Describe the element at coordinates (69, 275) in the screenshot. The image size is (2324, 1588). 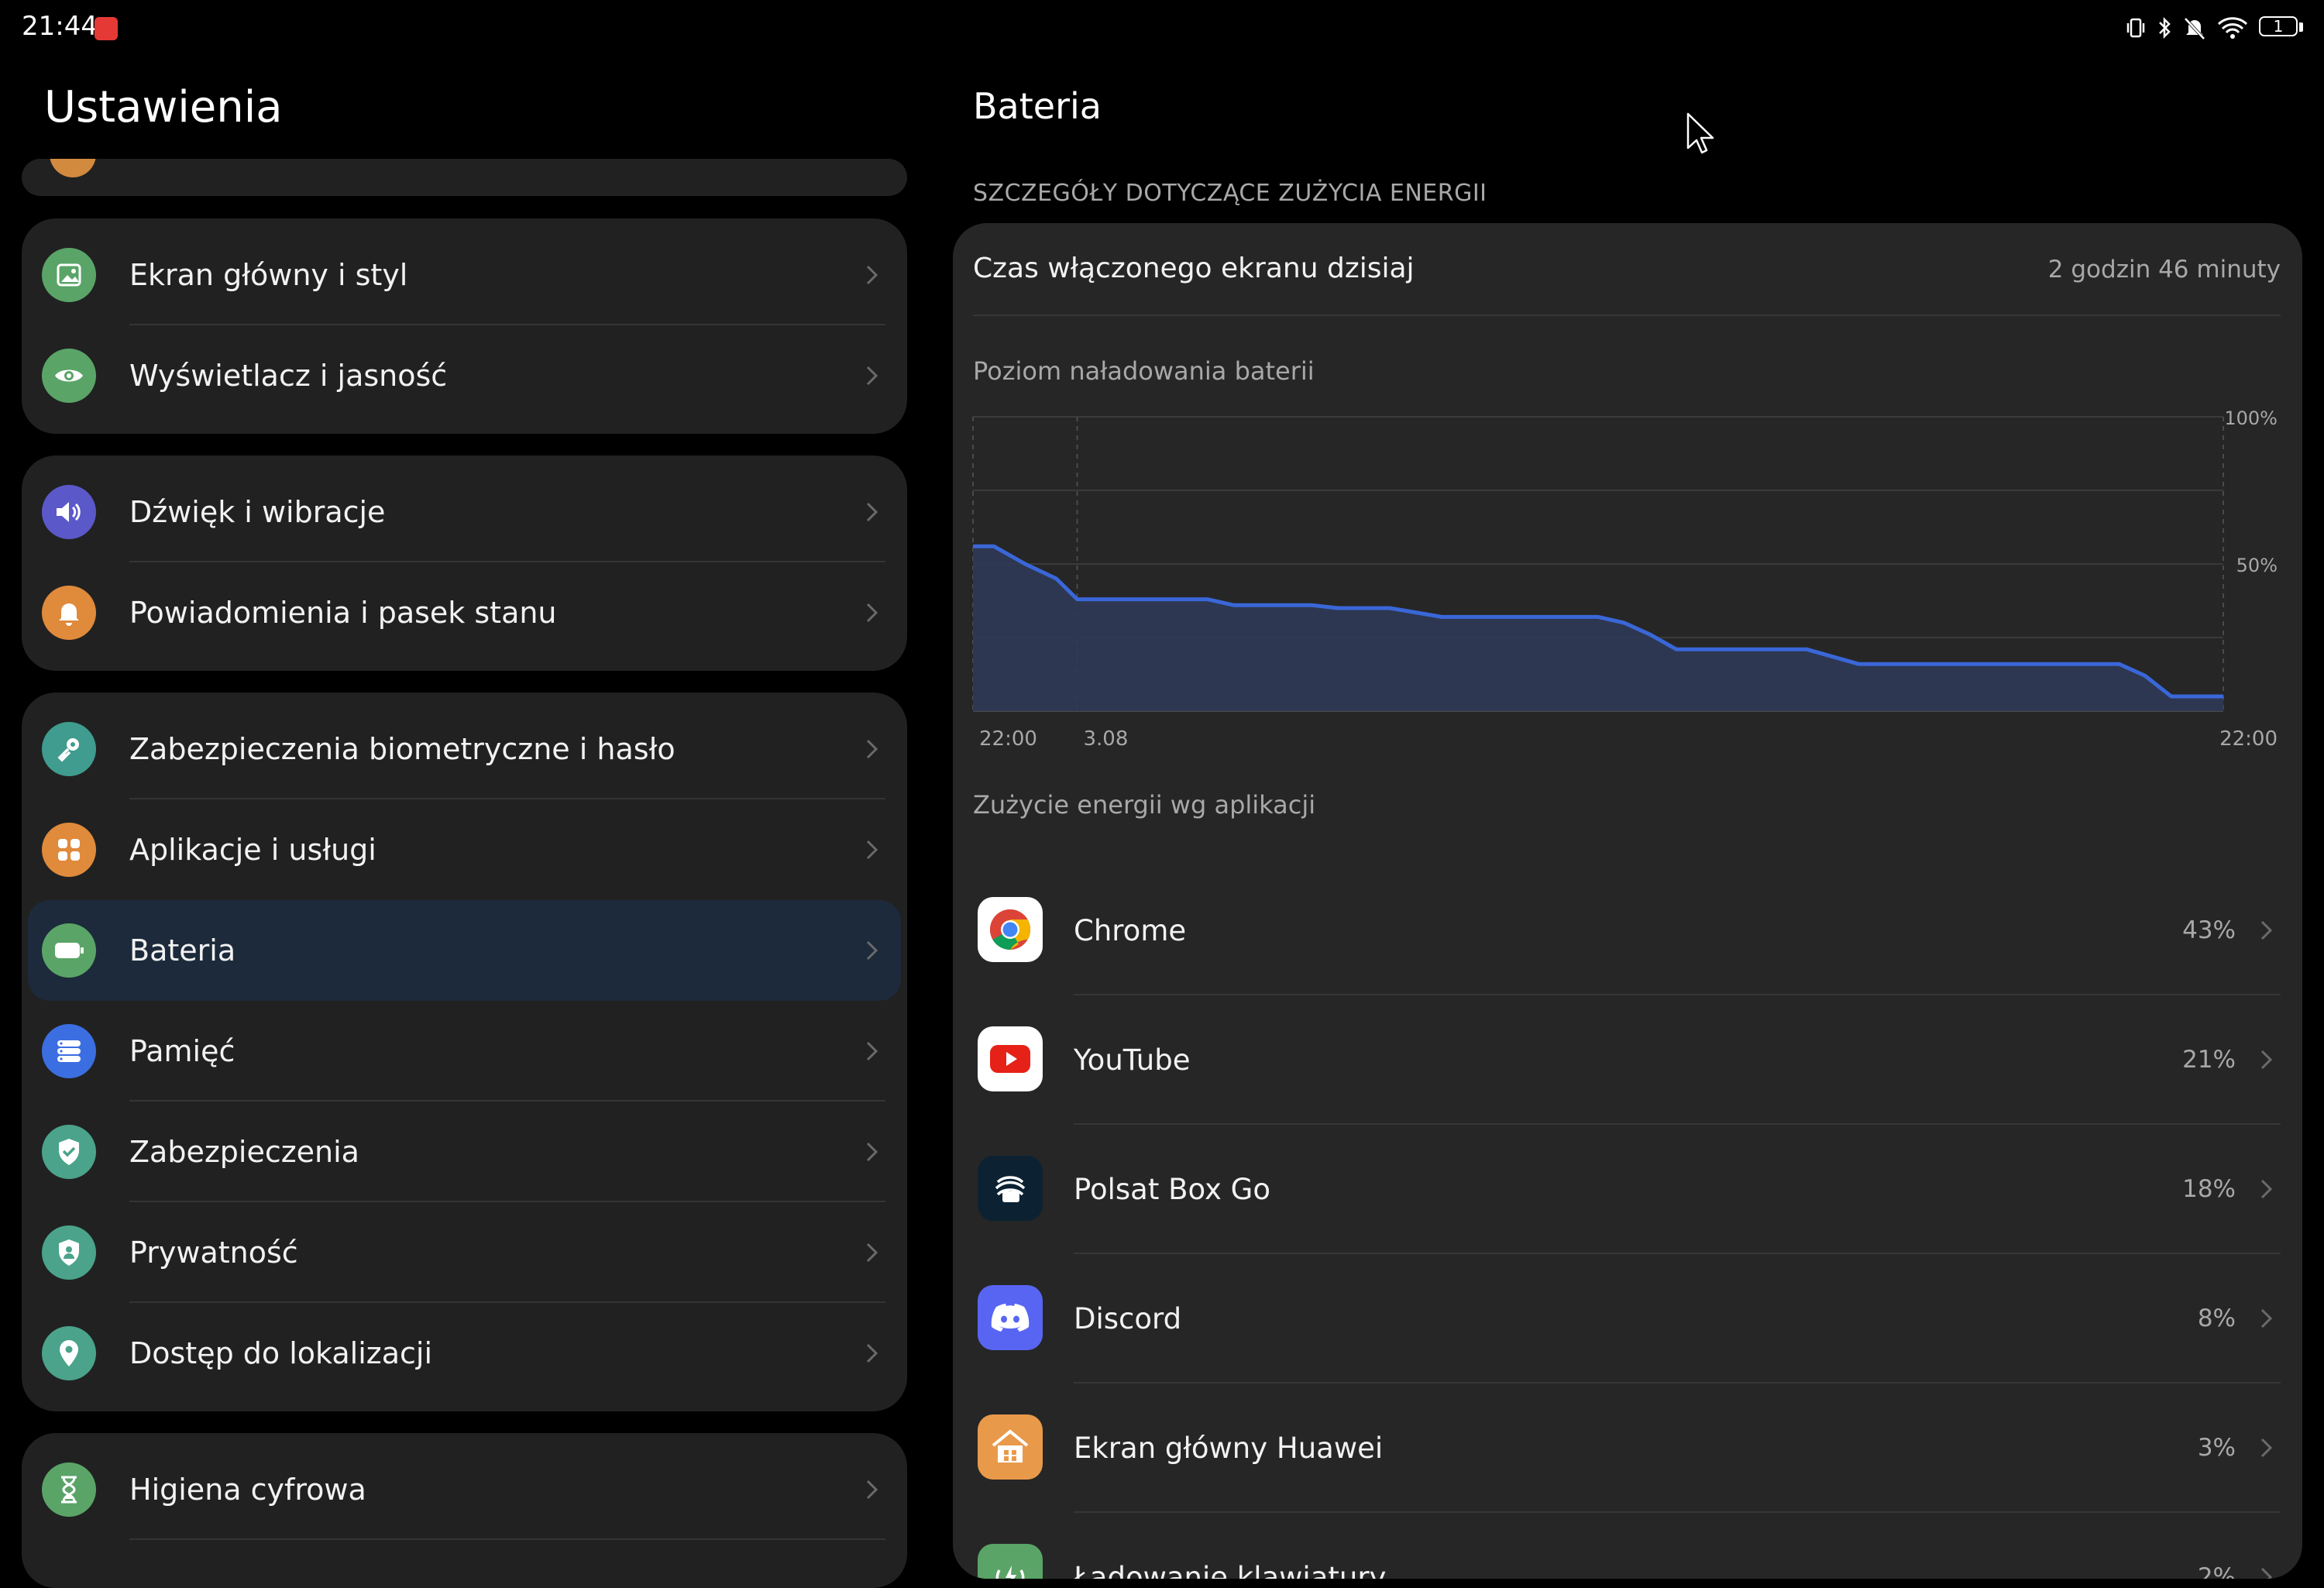
I see `image-icon` at that location.